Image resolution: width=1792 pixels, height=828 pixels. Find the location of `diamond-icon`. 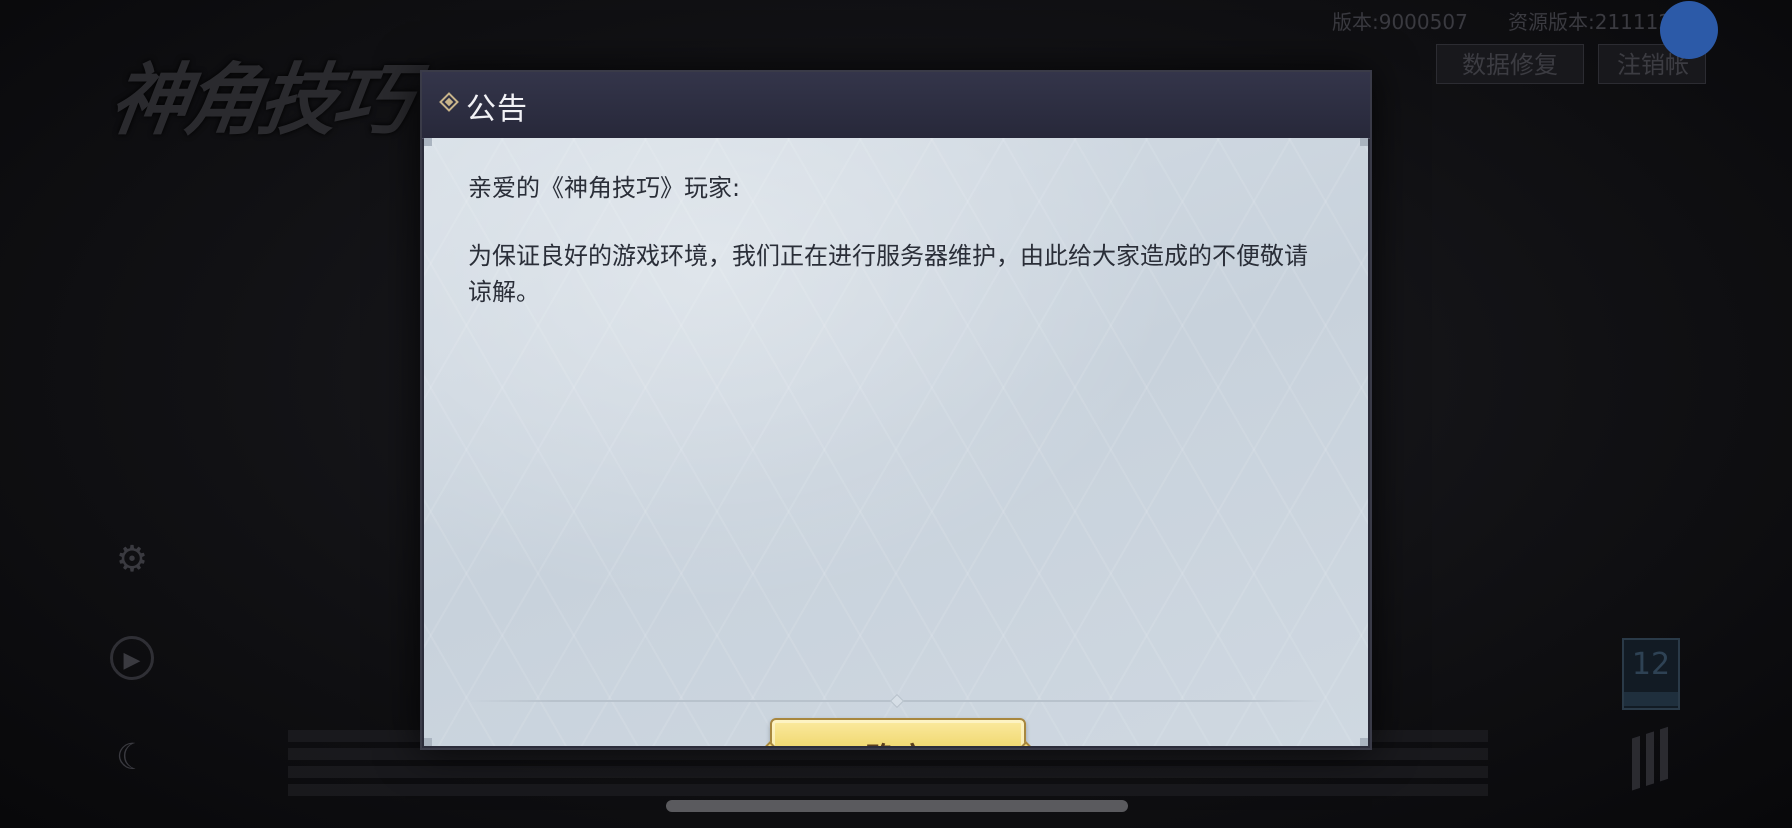

diamond-icon is located at coordinates (449, 102).